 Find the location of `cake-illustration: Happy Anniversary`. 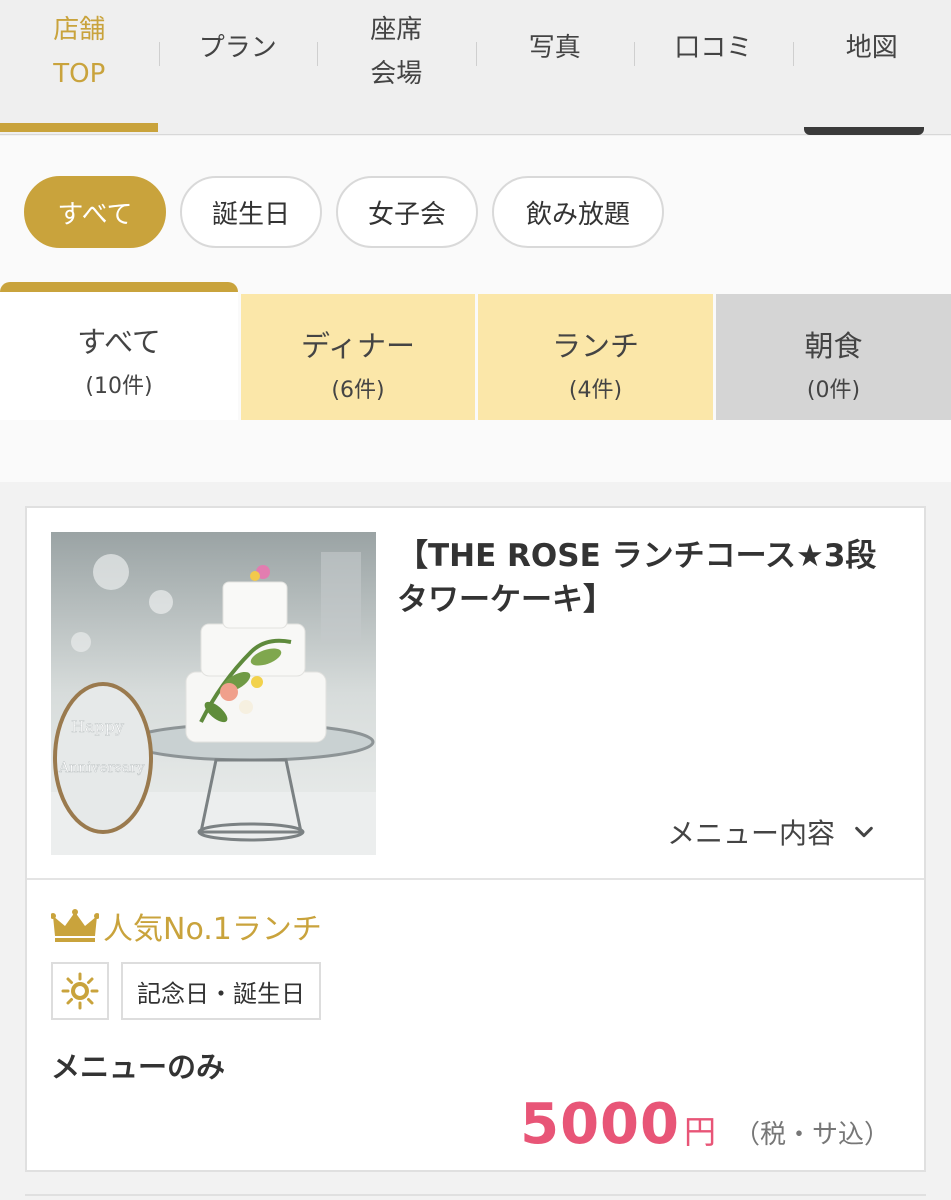

cake-illustration: Happy Anniversary is located at coordinates (213, 693).